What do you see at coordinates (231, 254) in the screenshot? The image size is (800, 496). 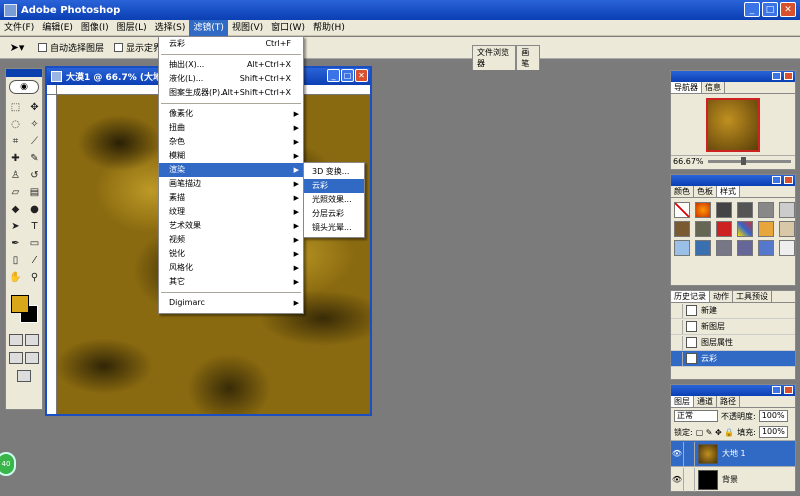 I see `menu-item-sharpen: 锐化 ▶` at bounding box center [231, 254].